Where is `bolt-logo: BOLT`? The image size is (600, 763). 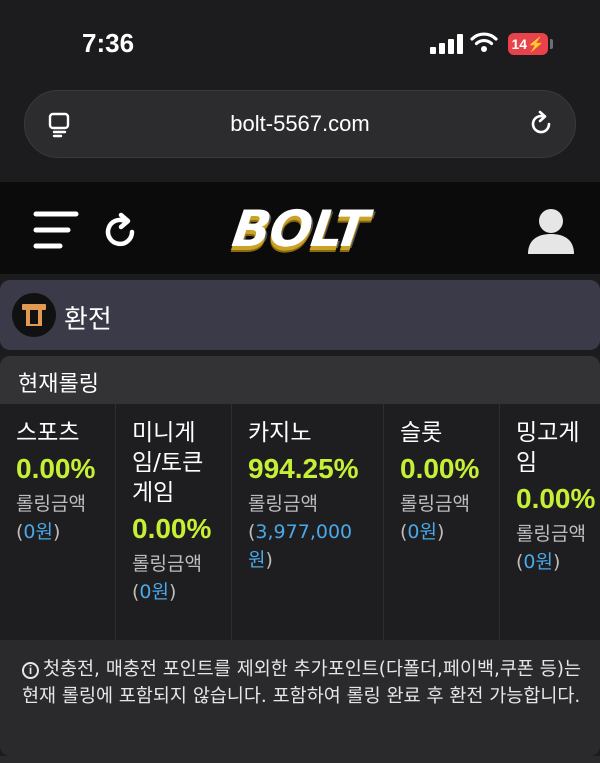 bolt-logo: BOLT is located at coordinates (300, 229).